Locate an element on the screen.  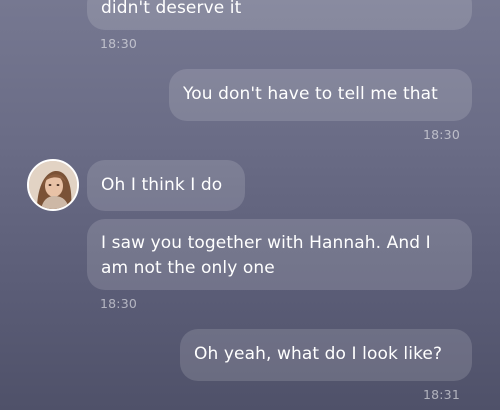
message-text: You don't have to tell me that is located at coordinates (310, 94).